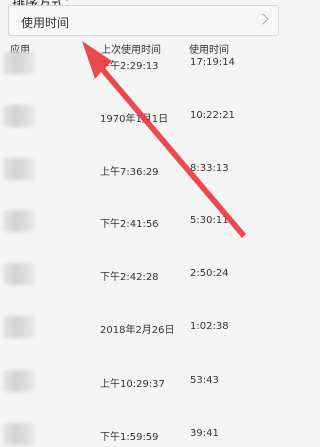 The height and width of the screenshot is (447, 320). I want to click on table-row: 下午2:41:56 5:30:11, so click(150, 222).